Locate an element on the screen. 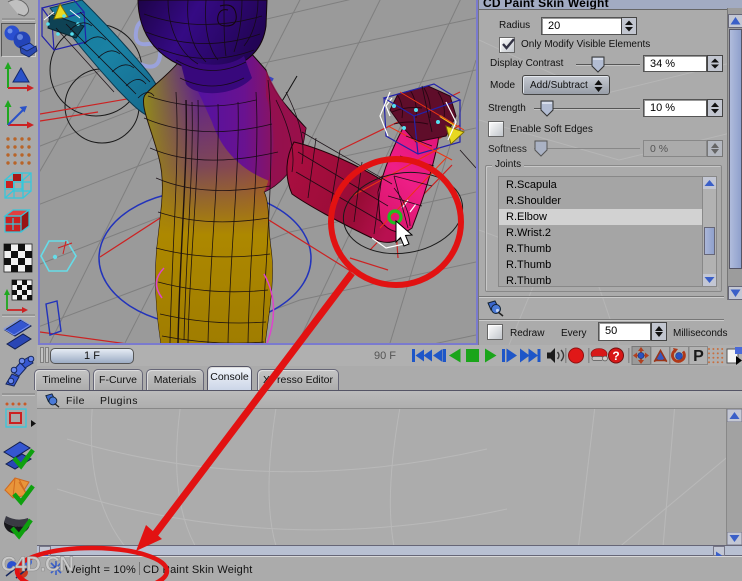  svg-text: P is located at coordinates (698, 356).